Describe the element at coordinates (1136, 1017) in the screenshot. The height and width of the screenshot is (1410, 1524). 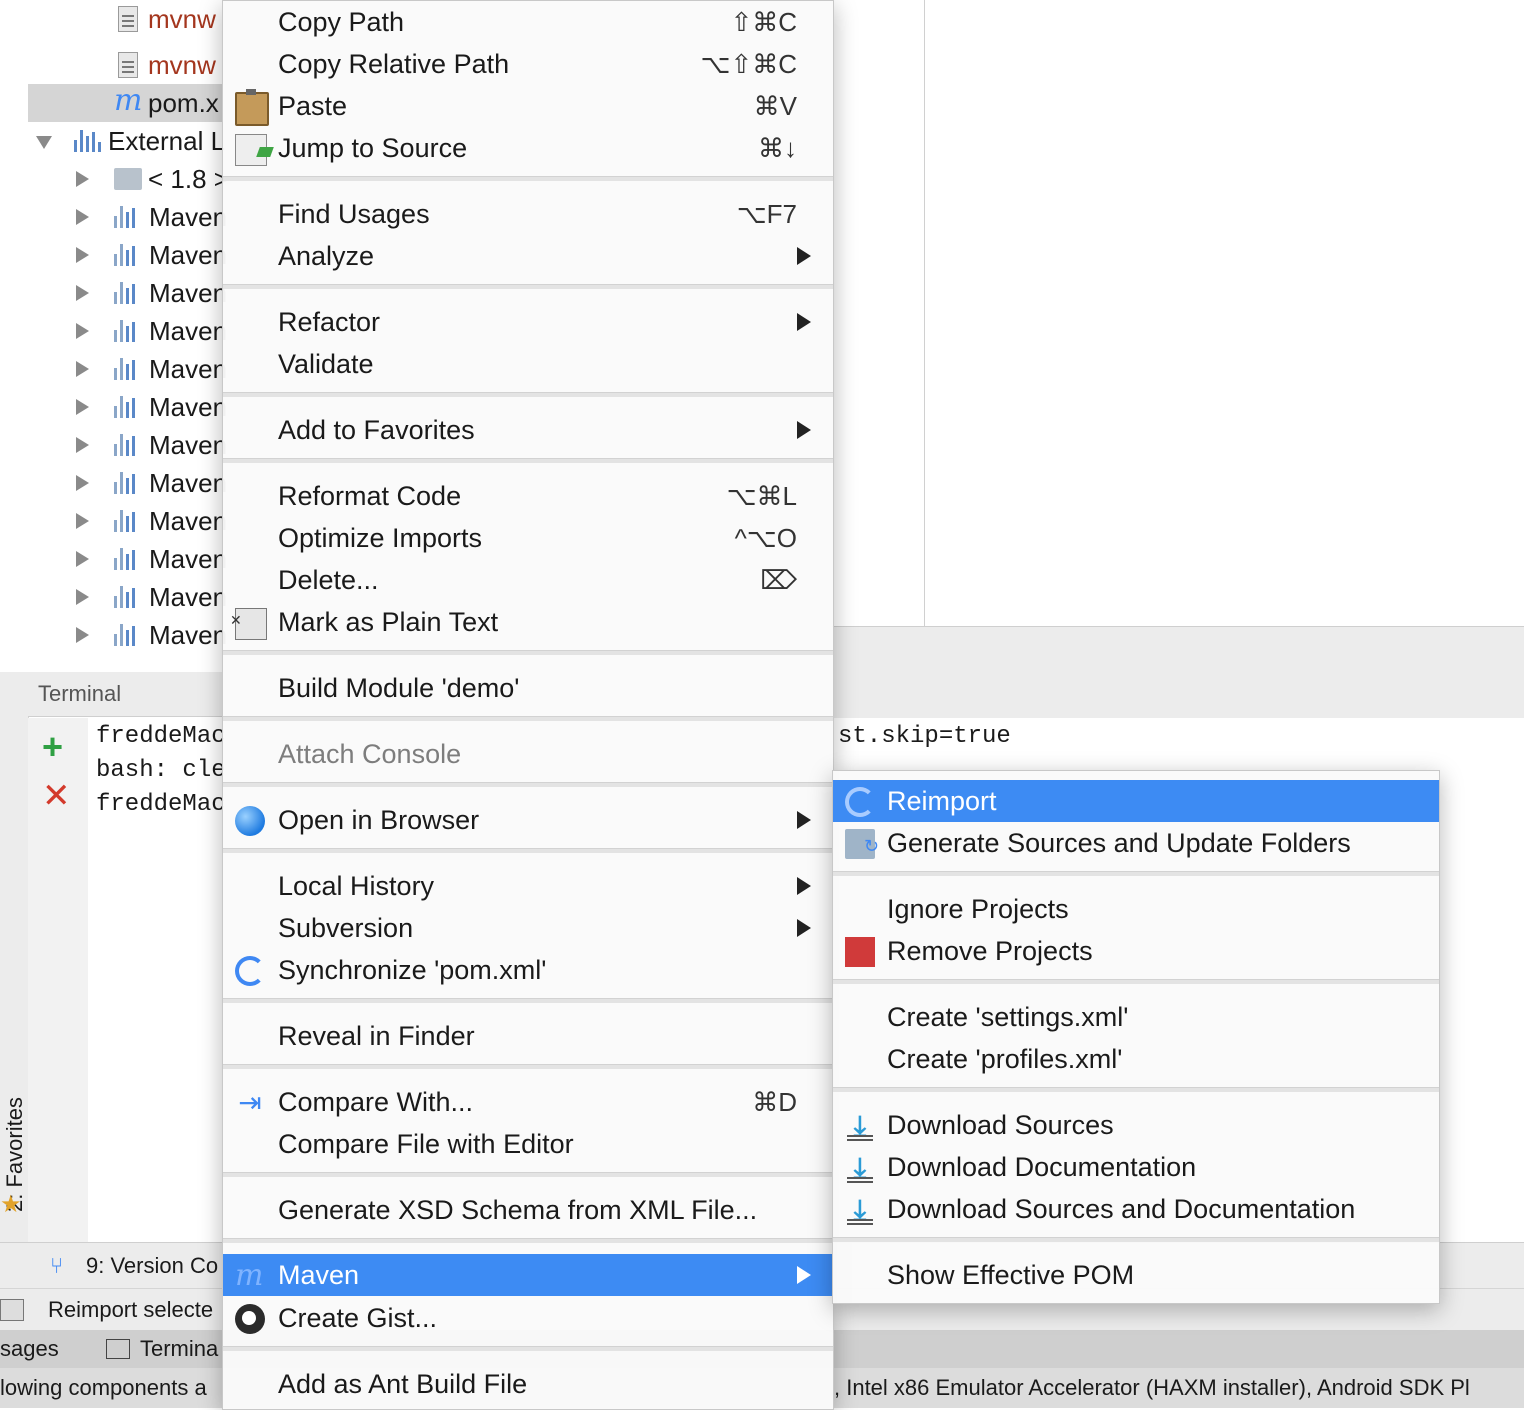
I see `menu-item-create-settings-xml: Create 'settings.xml'` at that location.